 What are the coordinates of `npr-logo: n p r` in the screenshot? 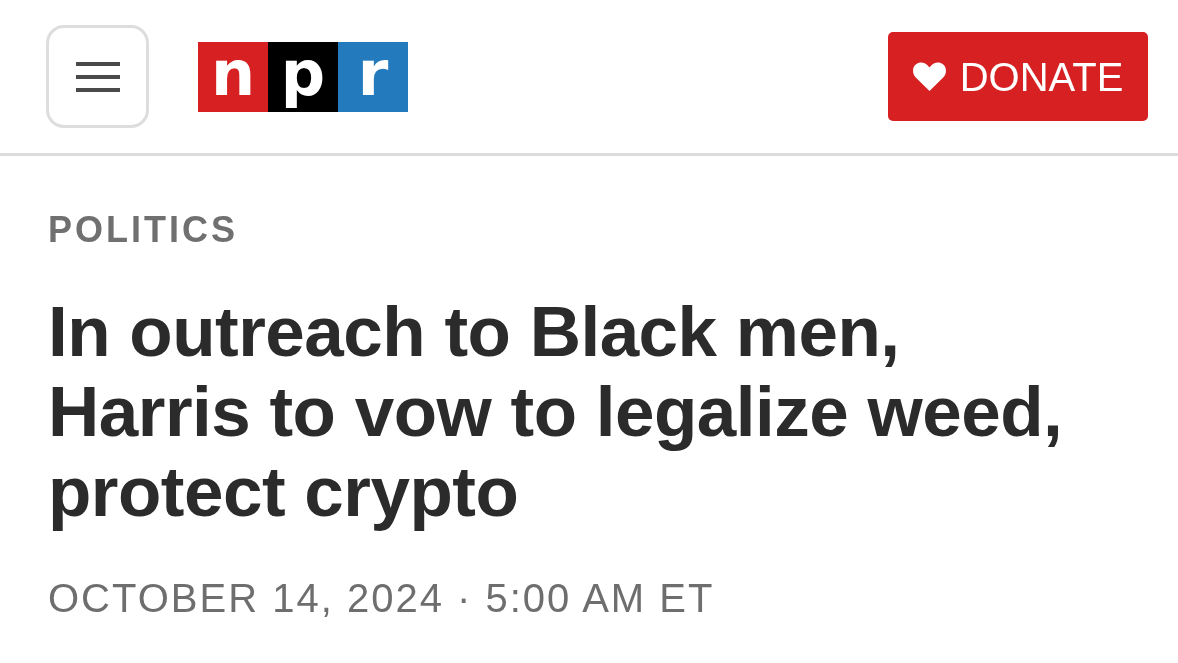 It's located at (303, 76).